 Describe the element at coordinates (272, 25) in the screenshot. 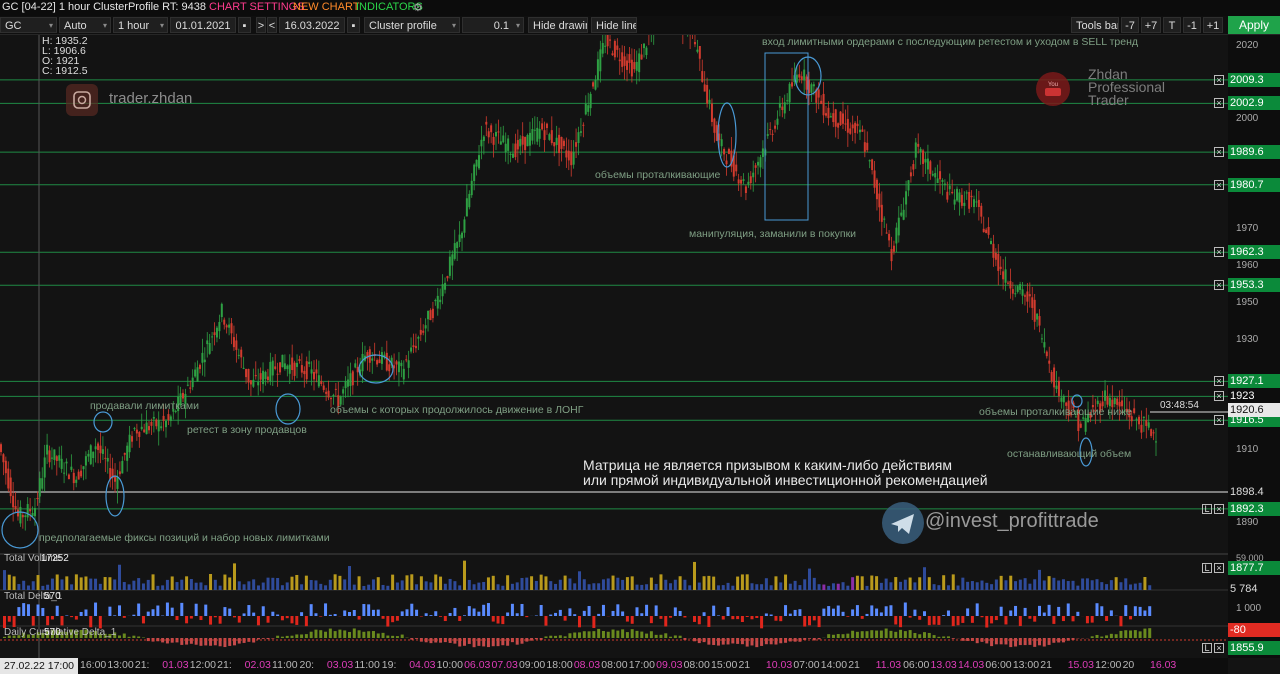

I see `prev-arrow-icon: <` at that location.